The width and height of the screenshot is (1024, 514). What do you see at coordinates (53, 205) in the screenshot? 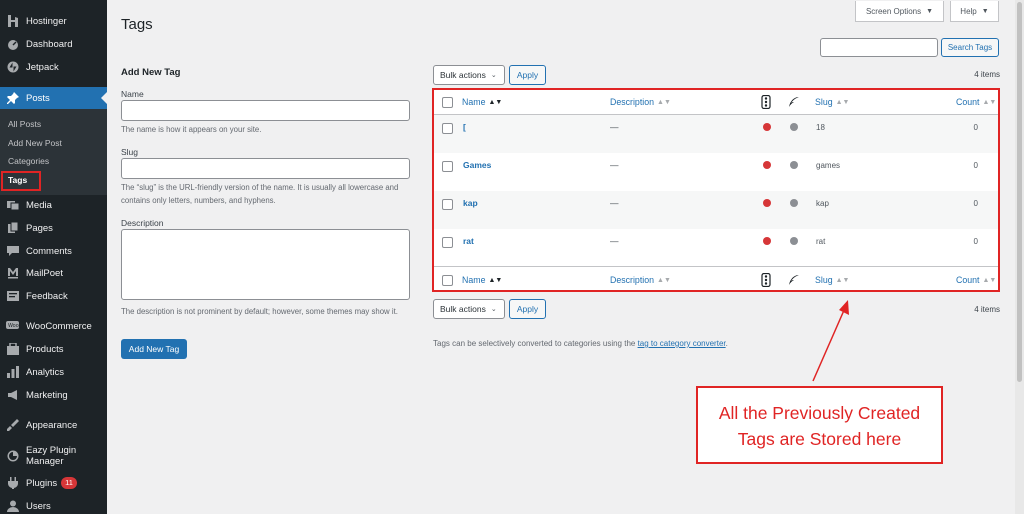
I see `sidebar-item-media: Media` at bounding box center [53, 205].